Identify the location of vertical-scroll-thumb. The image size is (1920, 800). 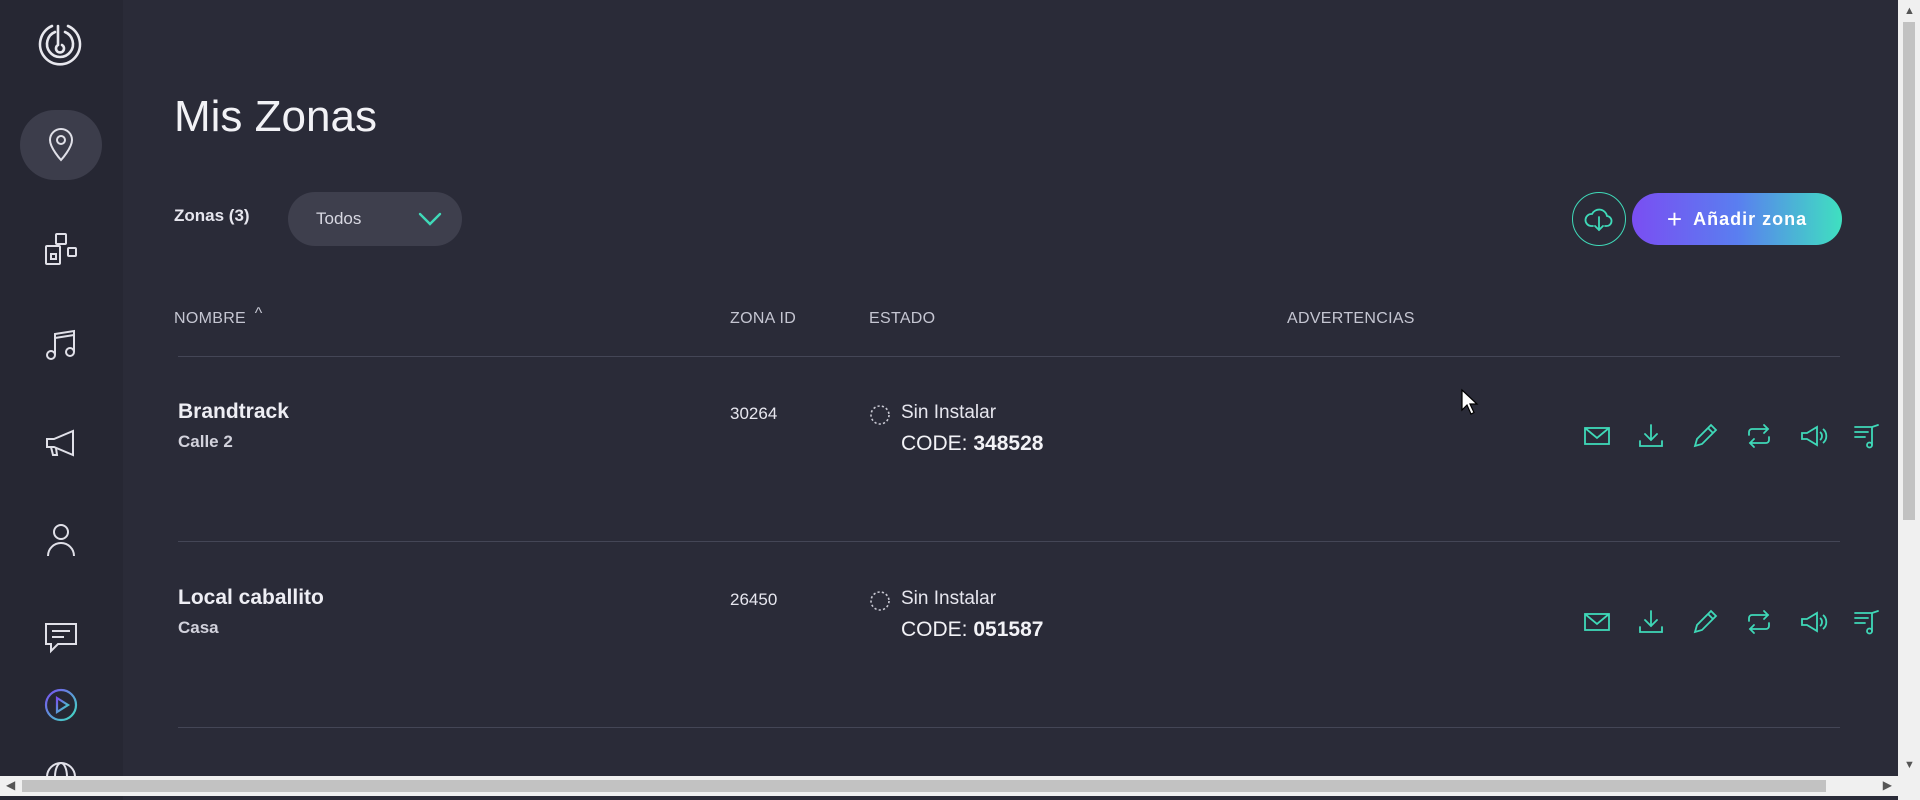
(1909, 271).